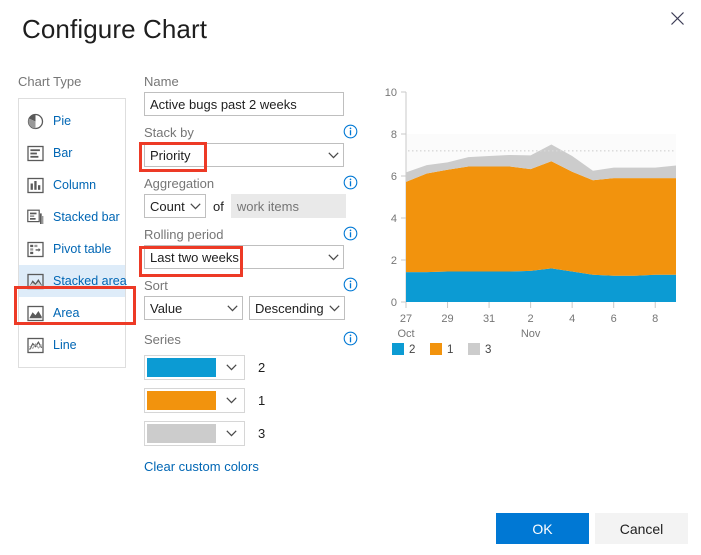  What do you see at coordinates (488, 350) in the screenshot?
I see `svg-text: 3` at bounding box center [488, 350].